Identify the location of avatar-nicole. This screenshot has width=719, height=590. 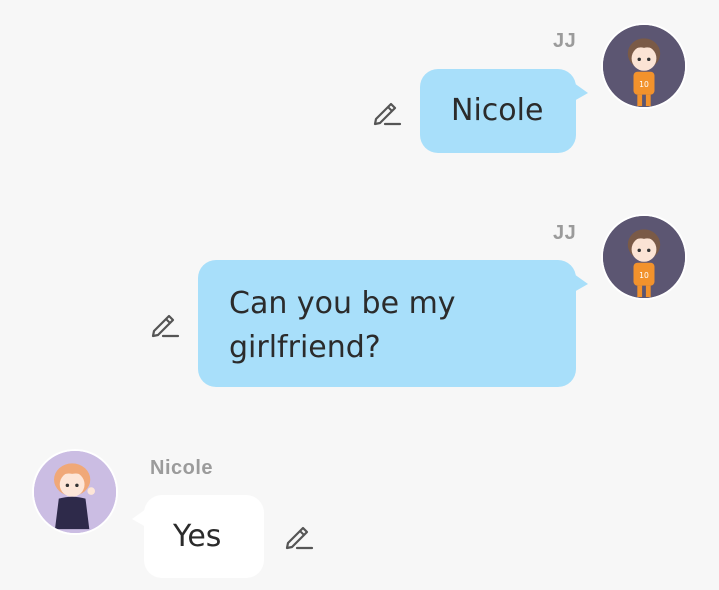
(75, 492).